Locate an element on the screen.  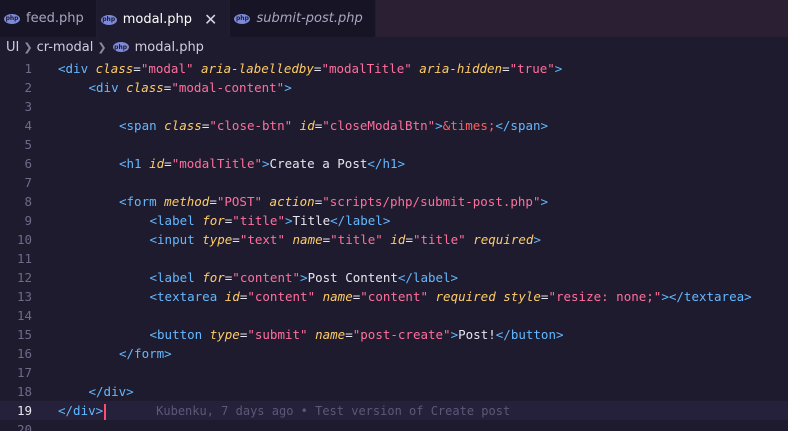
code-line: 2 <div class="modal-content"> is located at coordinates (394, 87).